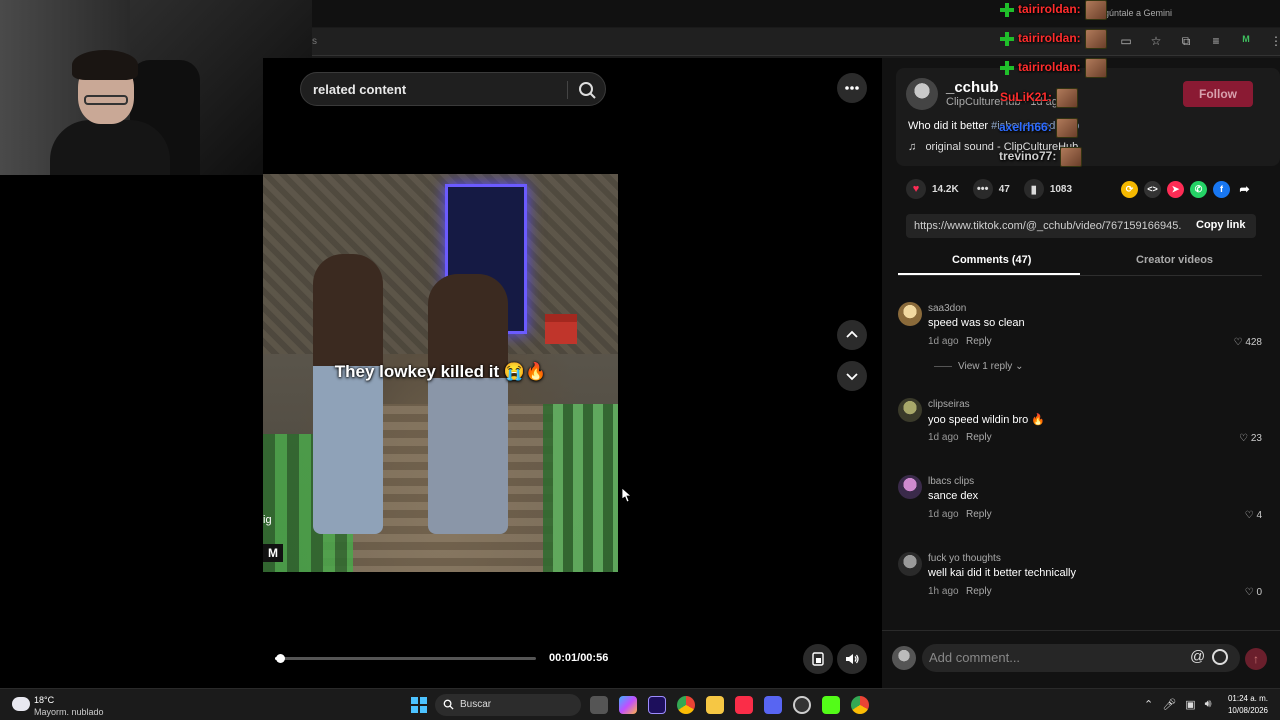  Describe the element at coordinates (599, 705) in the screenshot. I see `task-view-icon` at that location.